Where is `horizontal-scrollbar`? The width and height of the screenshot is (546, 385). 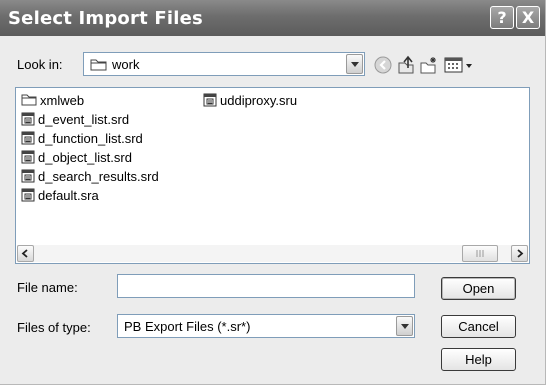 horizontal-scrollbar is located at coordinates (272, 253).